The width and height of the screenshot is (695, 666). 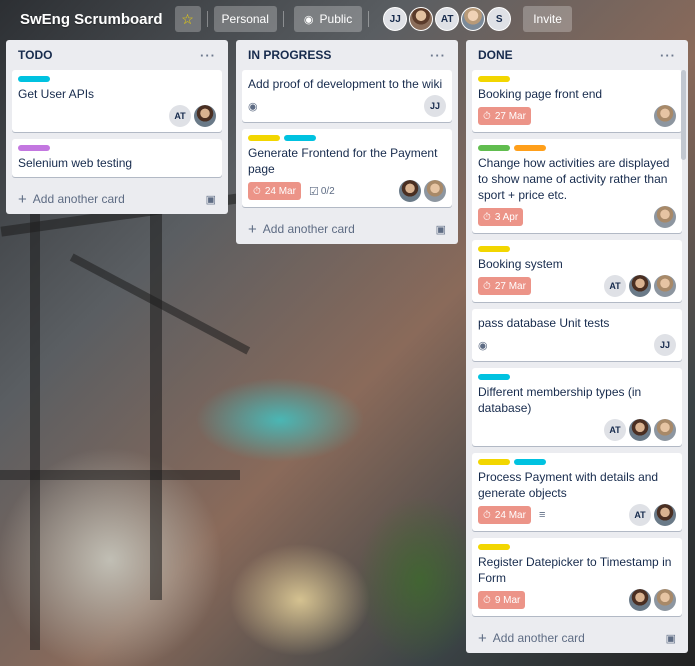 I want to click on card: pass database Unit tests ◉ JJ, so click(x=577, y=335).